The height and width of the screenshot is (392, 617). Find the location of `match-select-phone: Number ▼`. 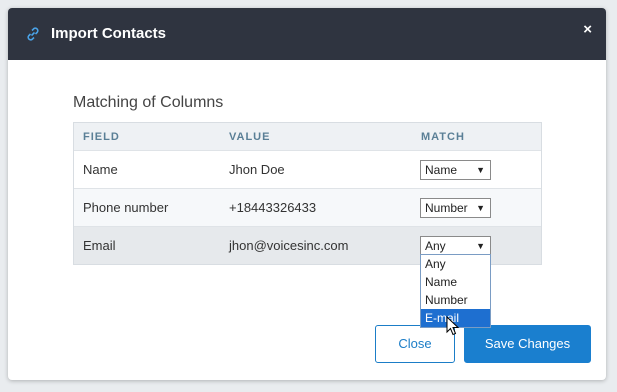

match-select-phone: Number ▼ is located at coordinates (455, 208).